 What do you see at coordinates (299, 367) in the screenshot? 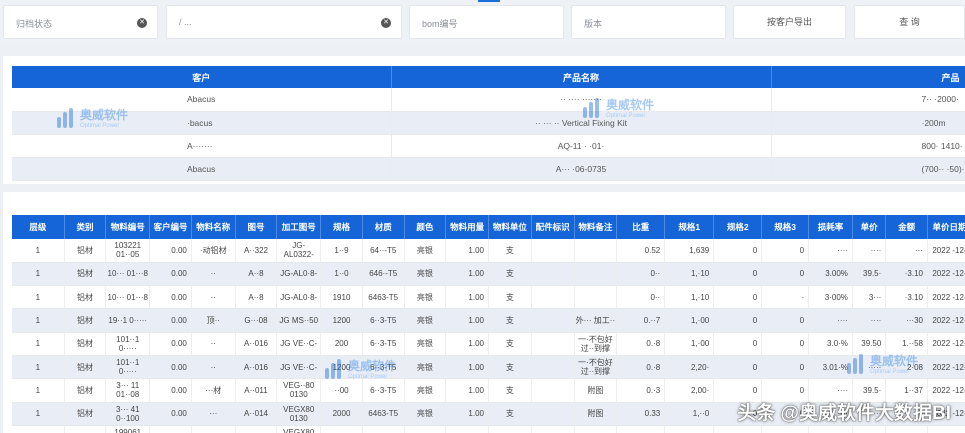
I see `table-cell: JG VE··C-` at bounding box center [299, 367].